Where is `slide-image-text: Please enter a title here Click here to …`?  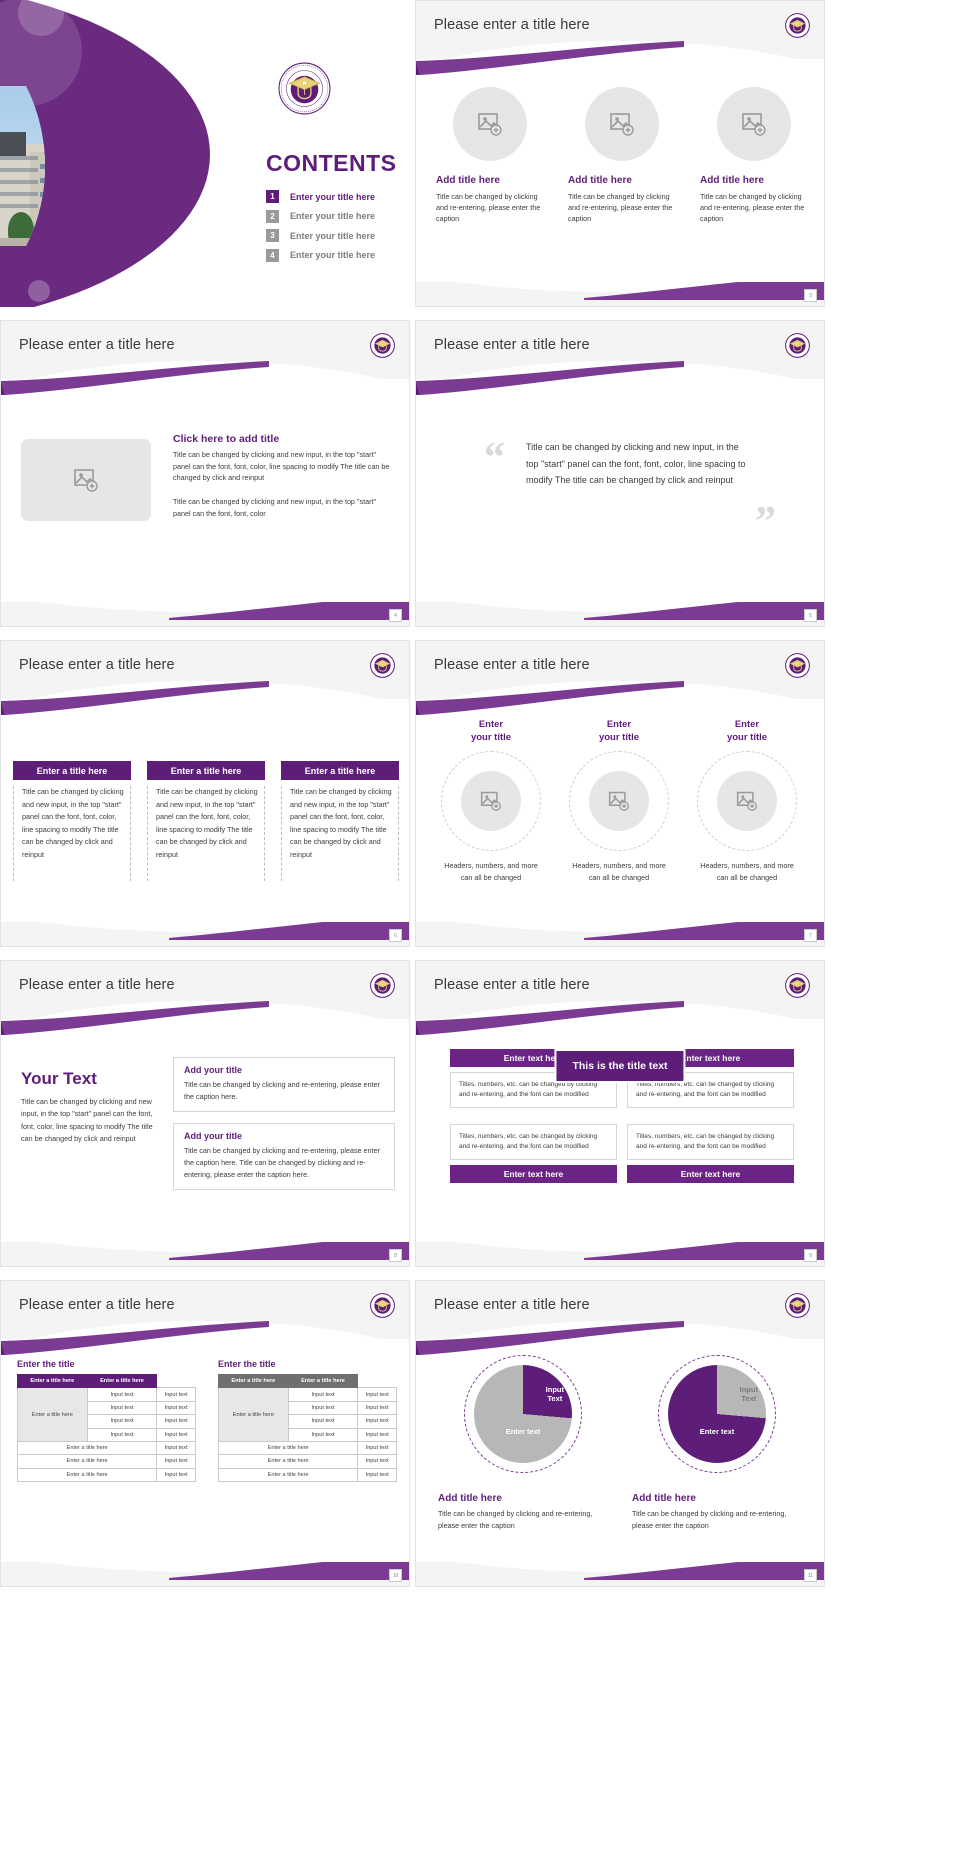 slide-image-text: Please enter a title here Click here to … is located at coordinates (205, 473).